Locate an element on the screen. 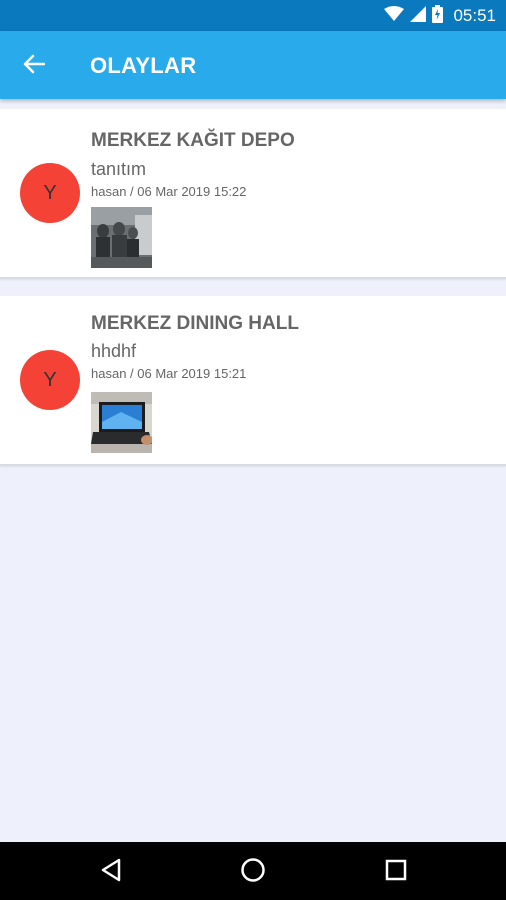 This screenshot has height=900, width=506. event-meta: hasan / 06 Mar 2019 15:22 is located at coordinates (169, 191).